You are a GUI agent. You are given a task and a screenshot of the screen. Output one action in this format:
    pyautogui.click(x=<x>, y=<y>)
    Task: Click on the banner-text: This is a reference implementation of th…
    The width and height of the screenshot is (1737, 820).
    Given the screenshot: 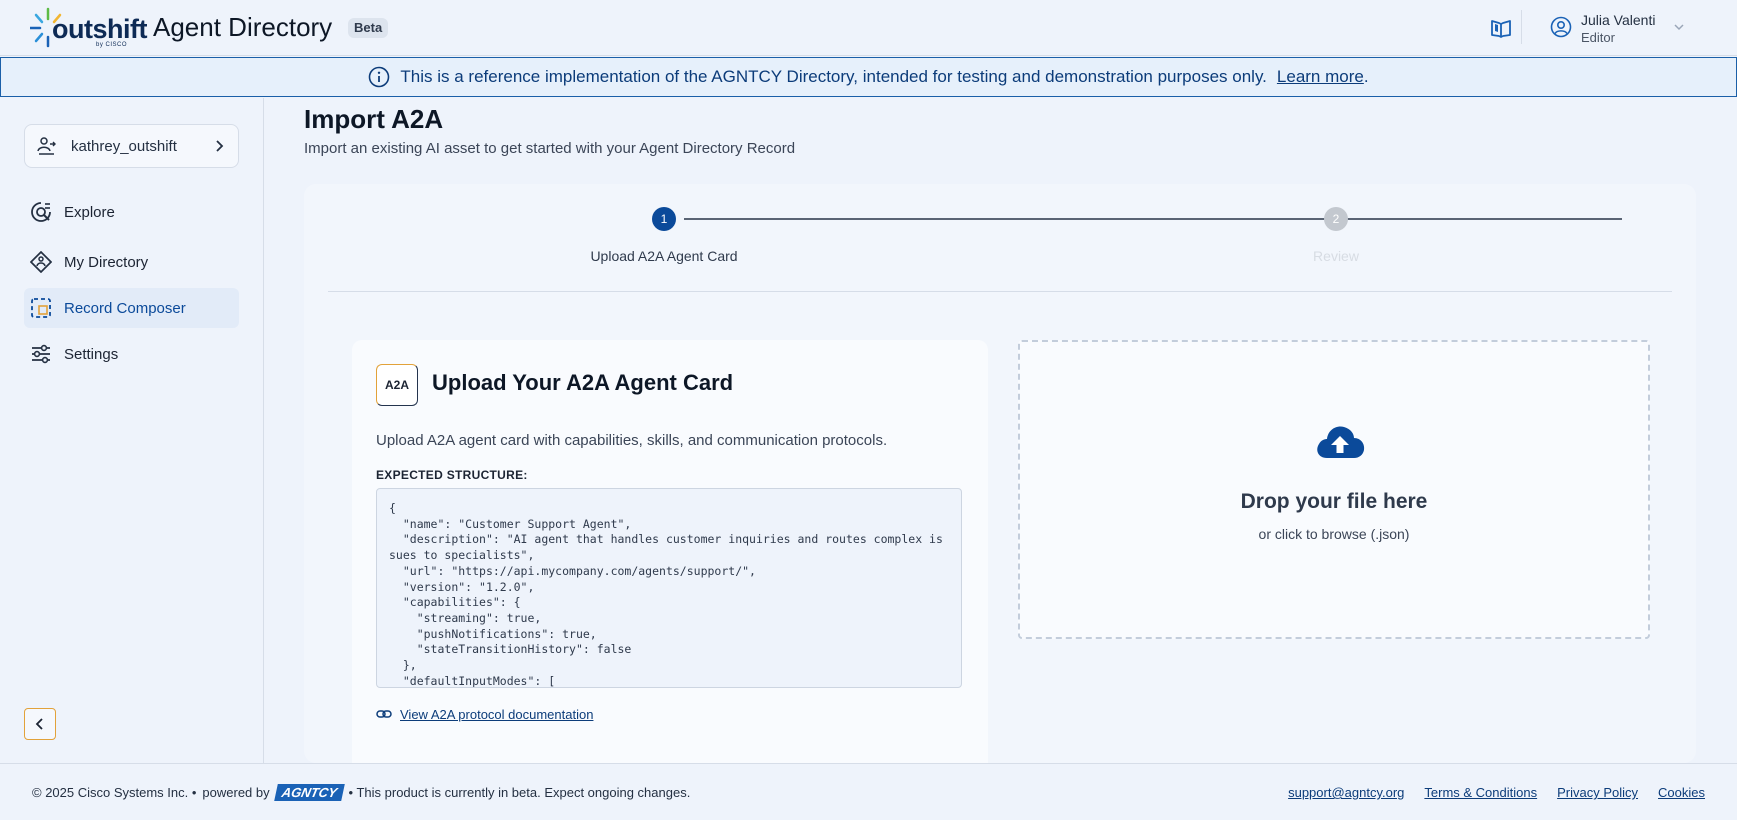 What is the action you would take?
    pyautogui.click(x=833, y=76)
    